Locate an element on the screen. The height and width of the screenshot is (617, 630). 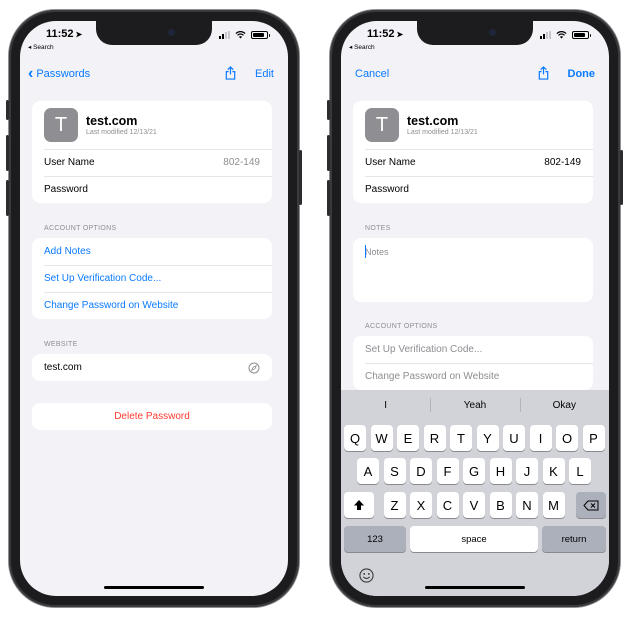
notch is located at coordinates (475, 33).